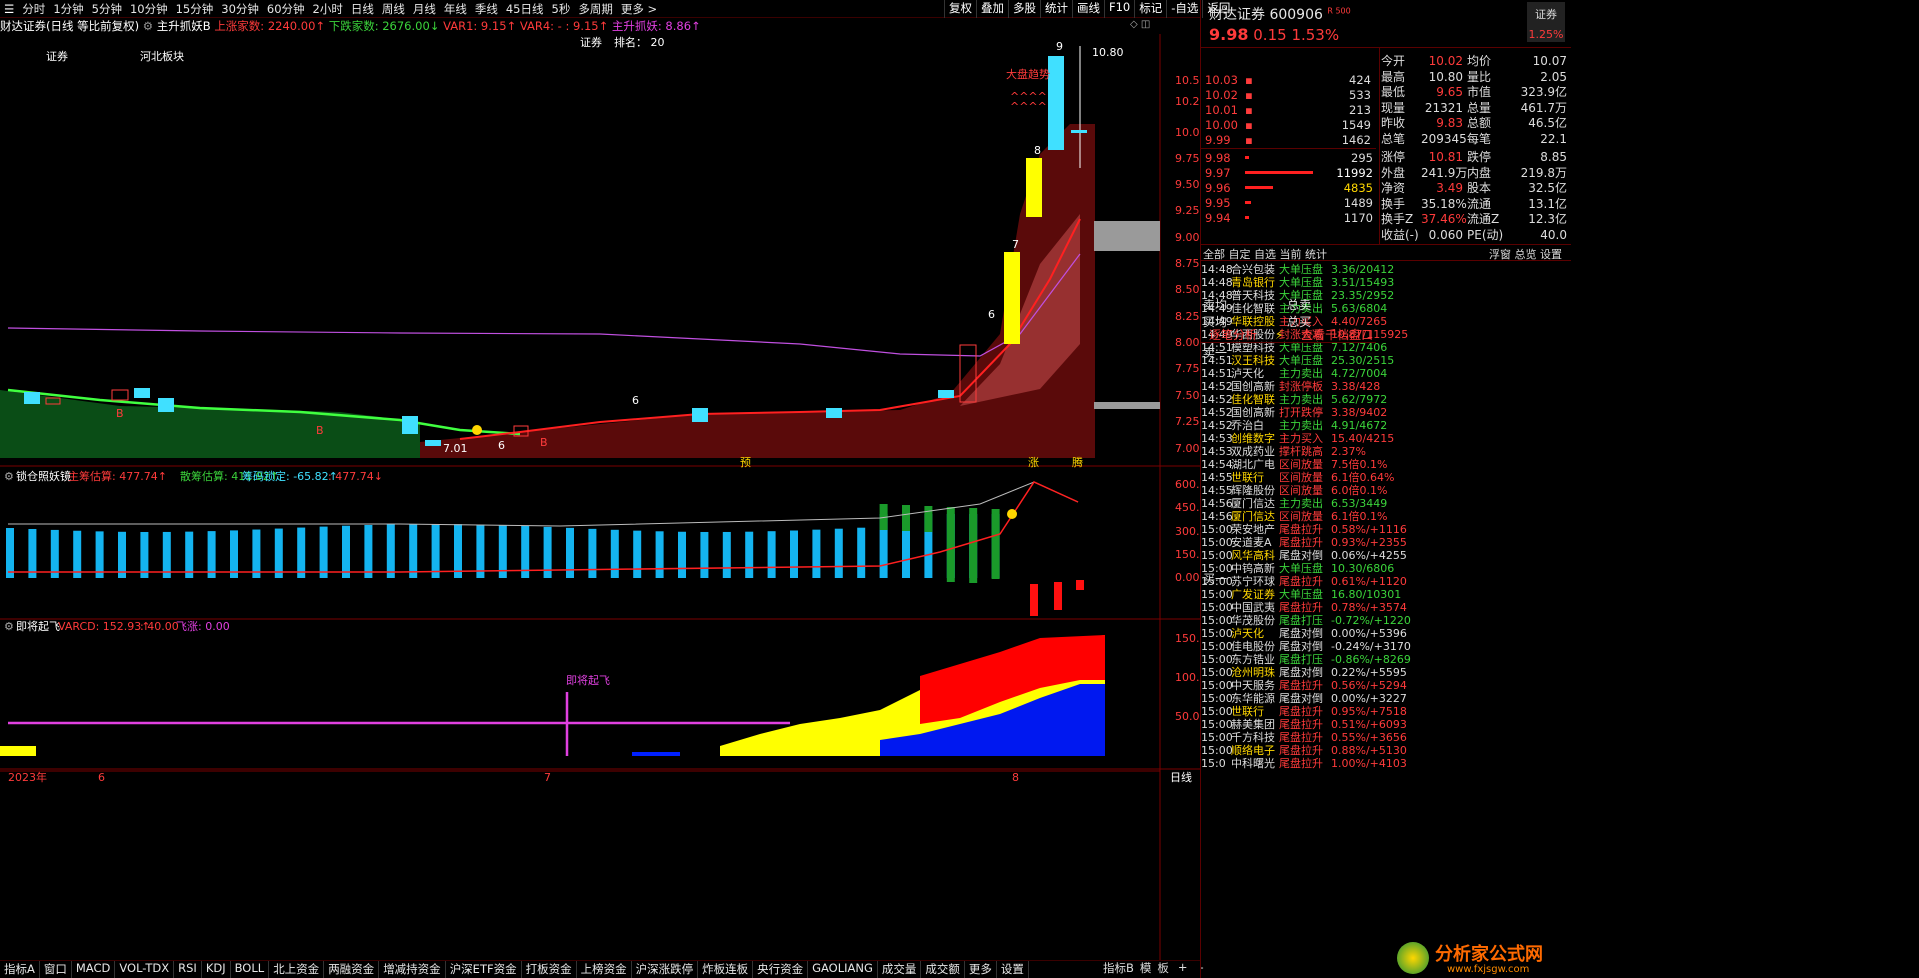 The width and height of the screenshot is (1919, 978). Describe the element at coordinates (1088, 9) in the screenshot. I see `toolbar-button: 画线` at that location.